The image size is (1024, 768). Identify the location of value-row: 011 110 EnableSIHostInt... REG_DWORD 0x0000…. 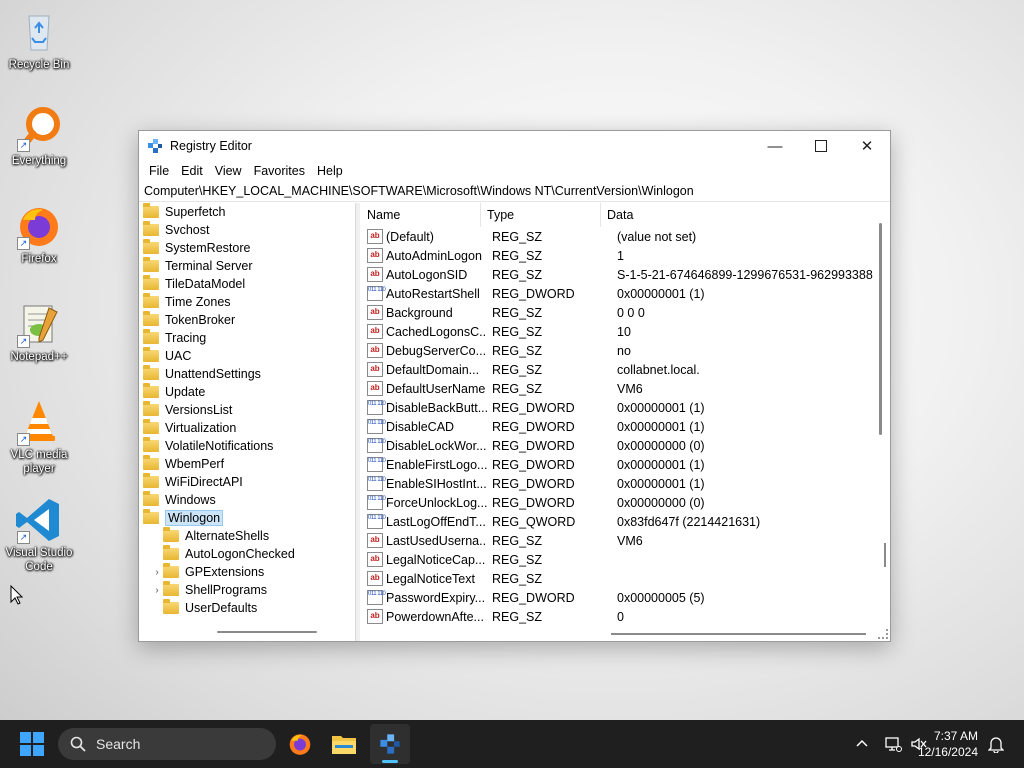
(625, 483).